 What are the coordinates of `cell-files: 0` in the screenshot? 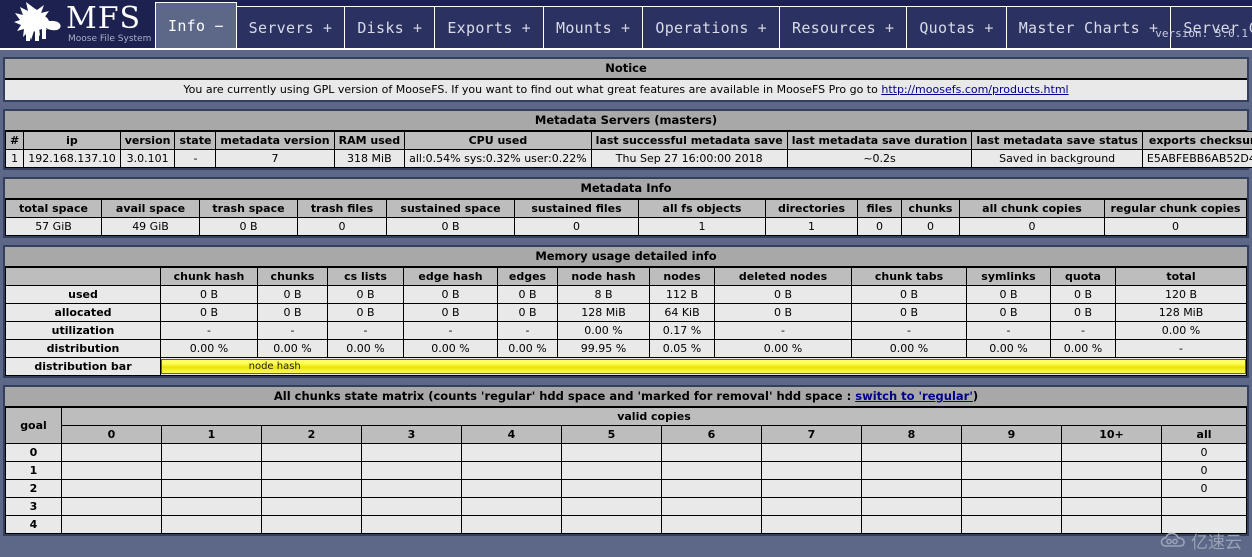 It's located at (879, 226).